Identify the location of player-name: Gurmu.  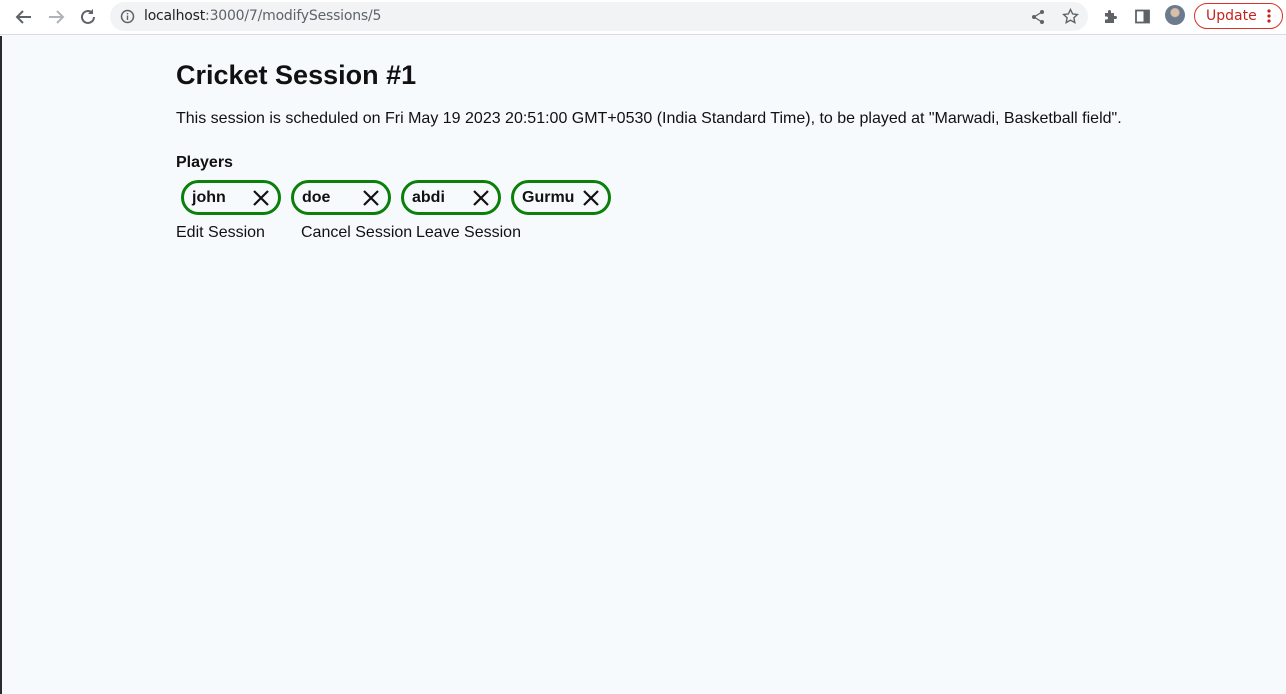
(548, 197).